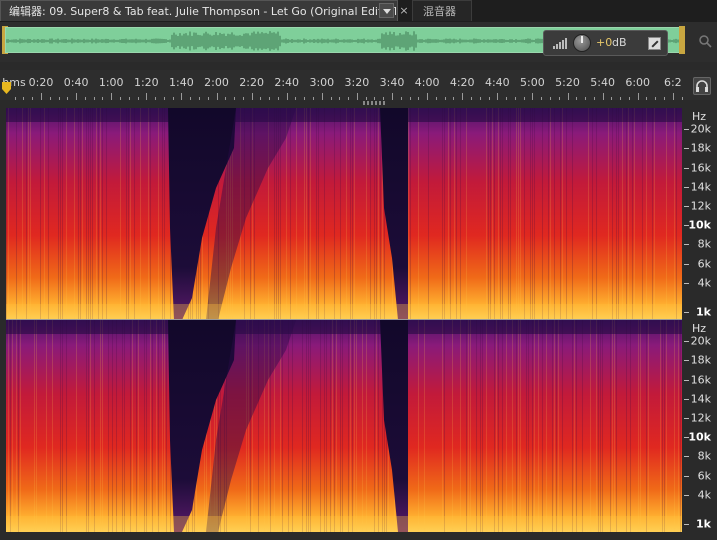 The image size is (717, 540). I want to click on hz-label: 12k, so click(700, 418).